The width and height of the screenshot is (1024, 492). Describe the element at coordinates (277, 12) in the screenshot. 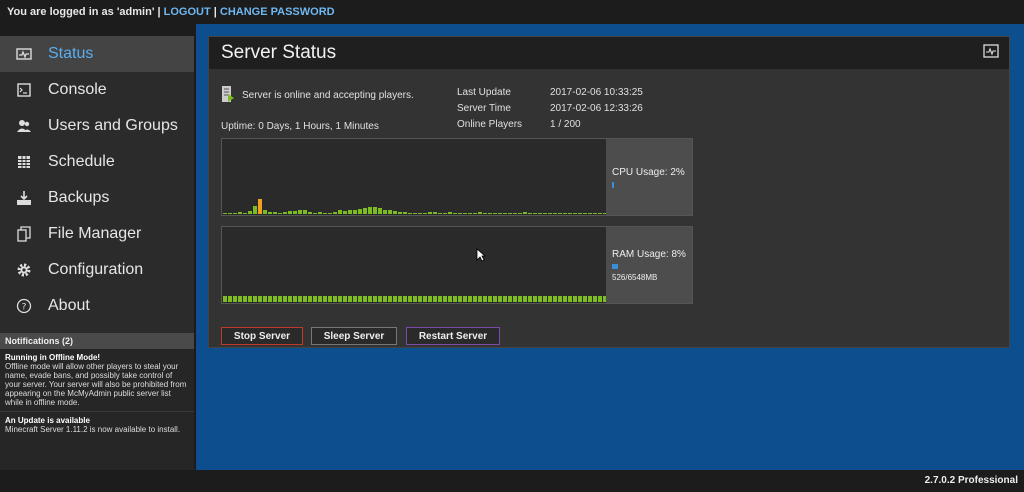

I see `change-password-link: CHANGE PASSWORD` at that location.